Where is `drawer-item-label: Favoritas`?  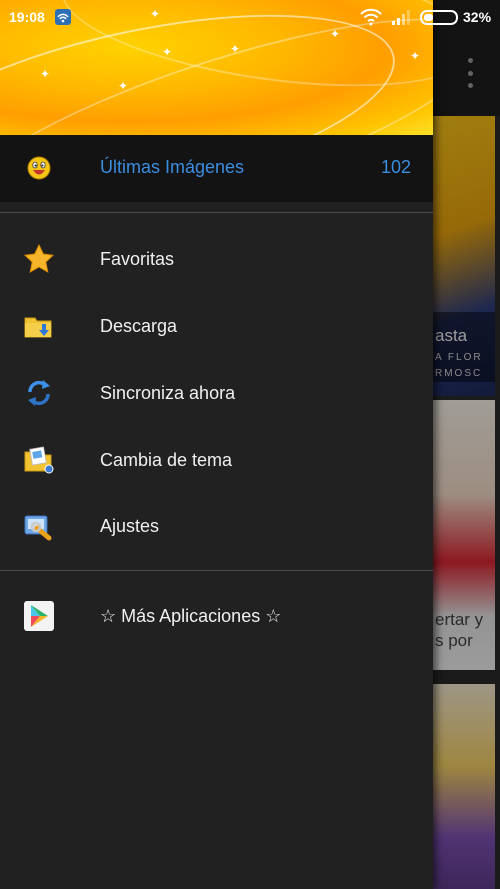 drawer-item-label: Favoritas is located at coordinates (137, 259).